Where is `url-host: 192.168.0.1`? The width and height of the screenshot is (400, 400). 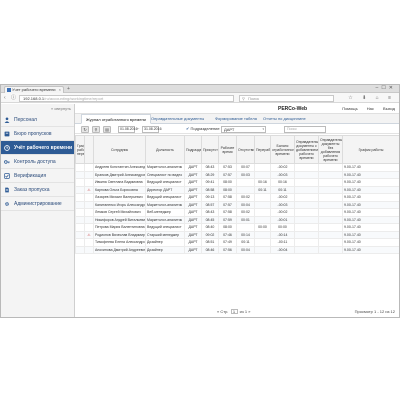 url-host: 192.168.0.1 is located at coordinates (34, 98).